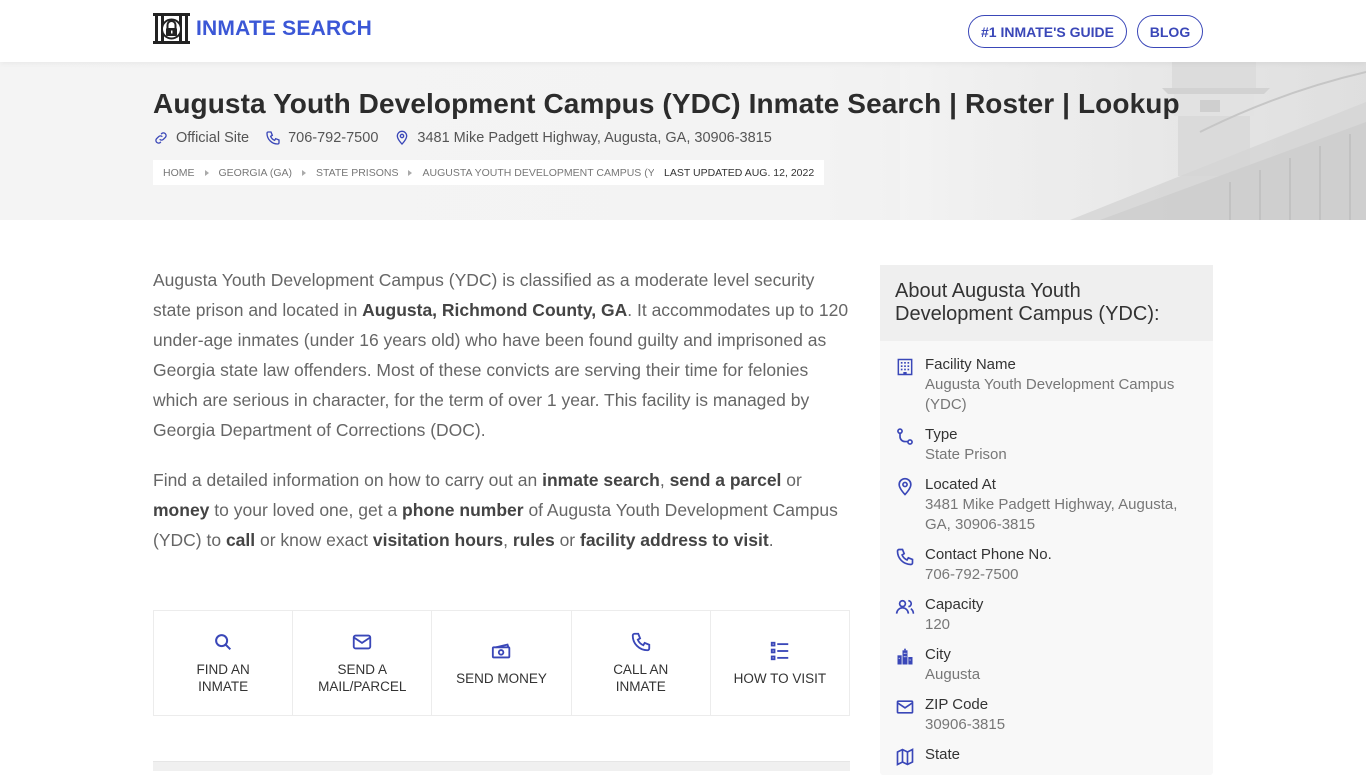 This screenshot has width=1366, height=775. What do you see at coordinates (674, 540) in the screenshot?
I see `emphasis-text: facility address to visit` at bounding box center [674, 540].